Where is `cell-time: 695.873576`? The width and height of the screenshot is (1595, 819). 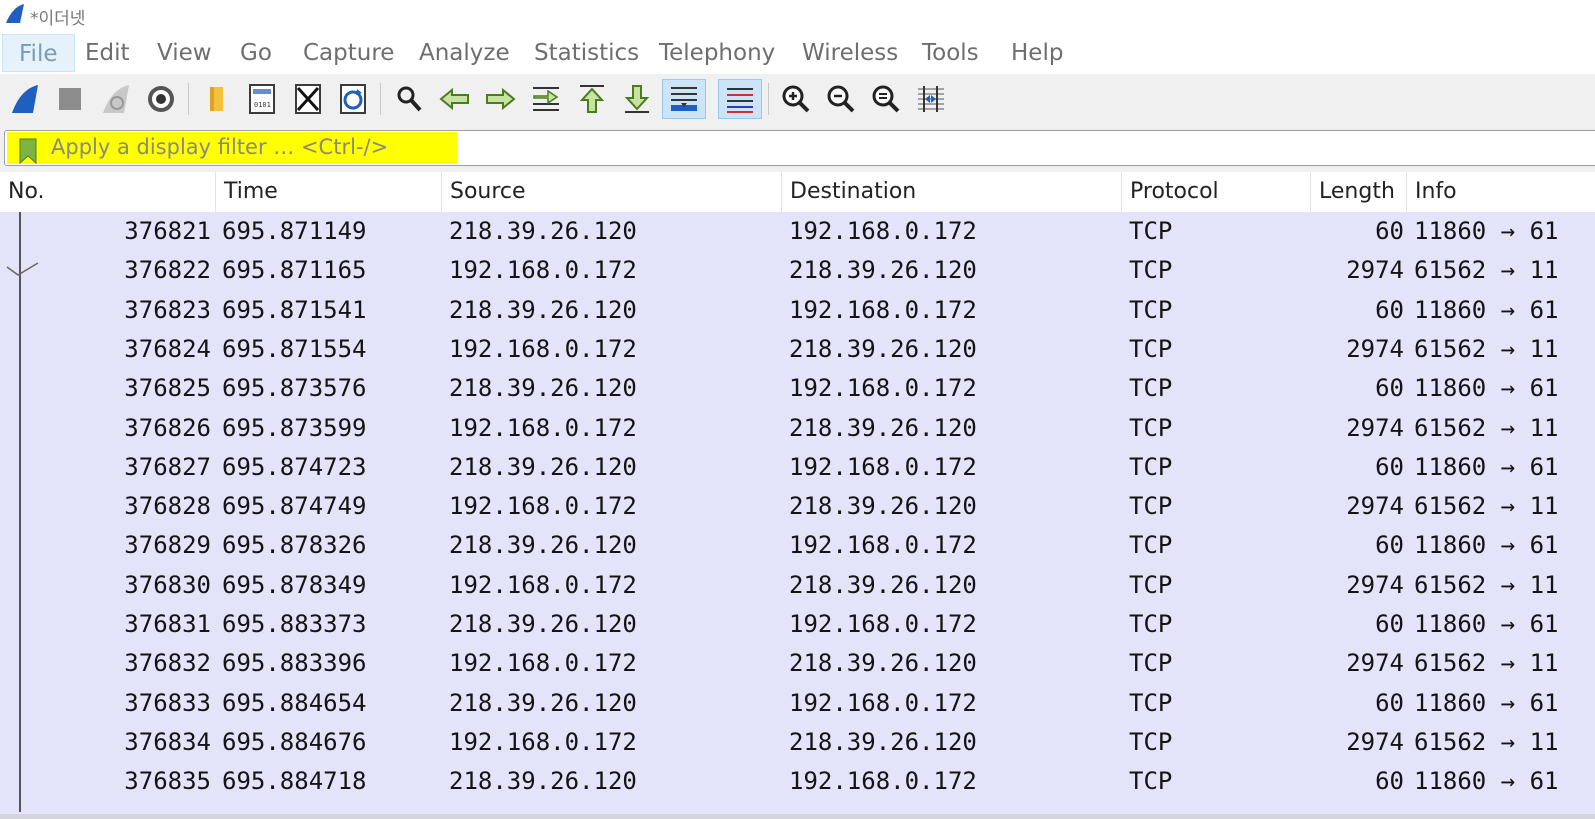
cell-time: 695.873576 is located at coordinates (294, 388).